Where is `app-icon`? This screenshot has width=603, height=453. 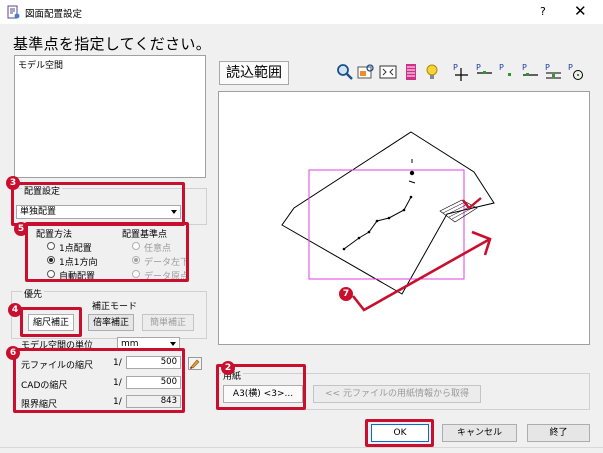
app-icon is located at coordinates (13, 12).